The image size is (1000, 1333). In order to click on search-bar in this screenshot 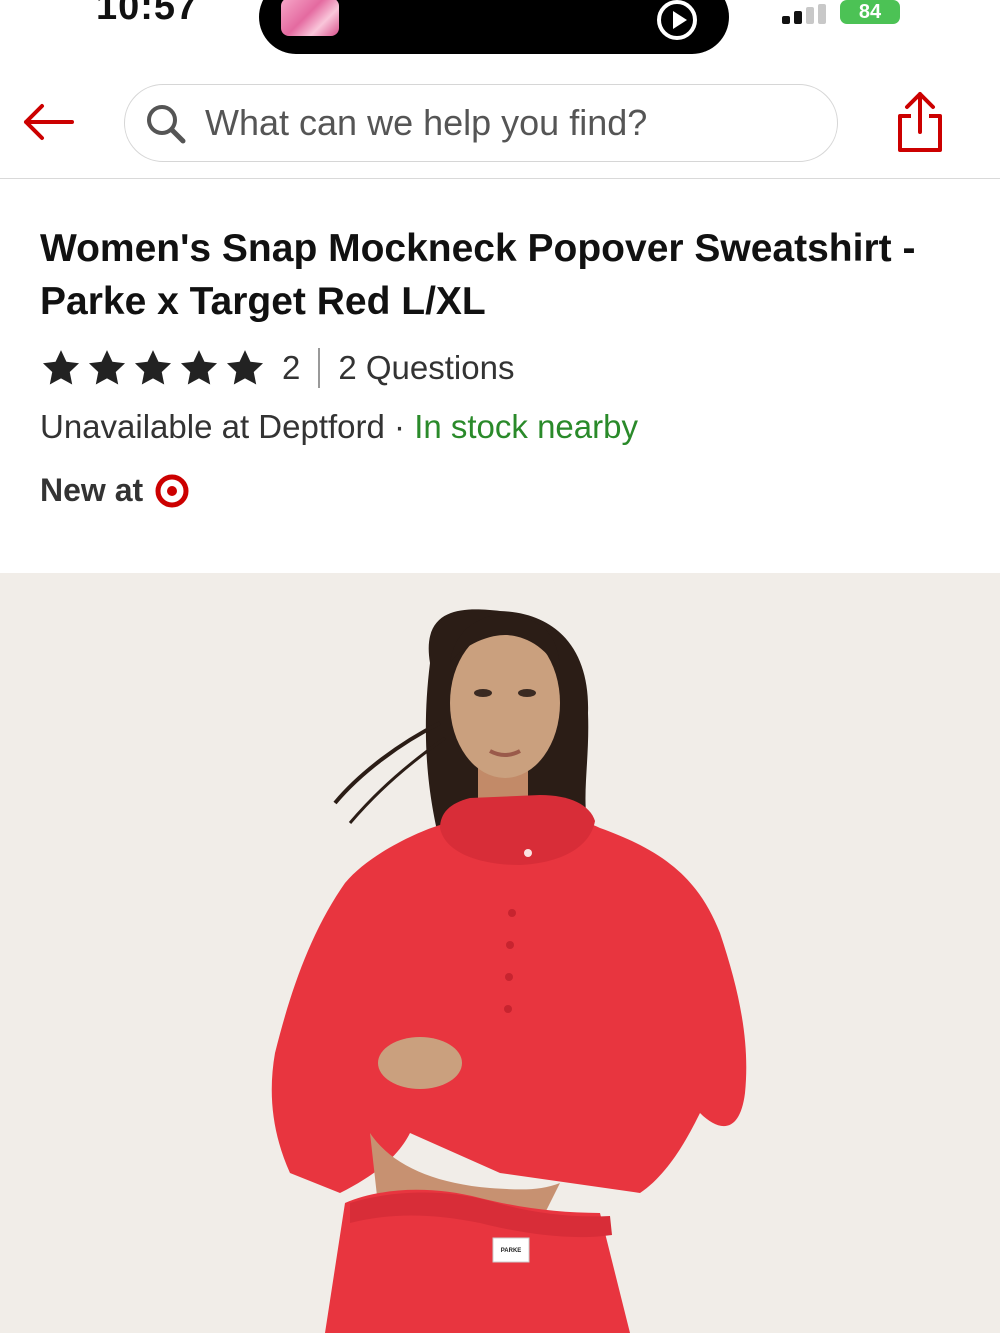, I will do `click(481, 123)`.